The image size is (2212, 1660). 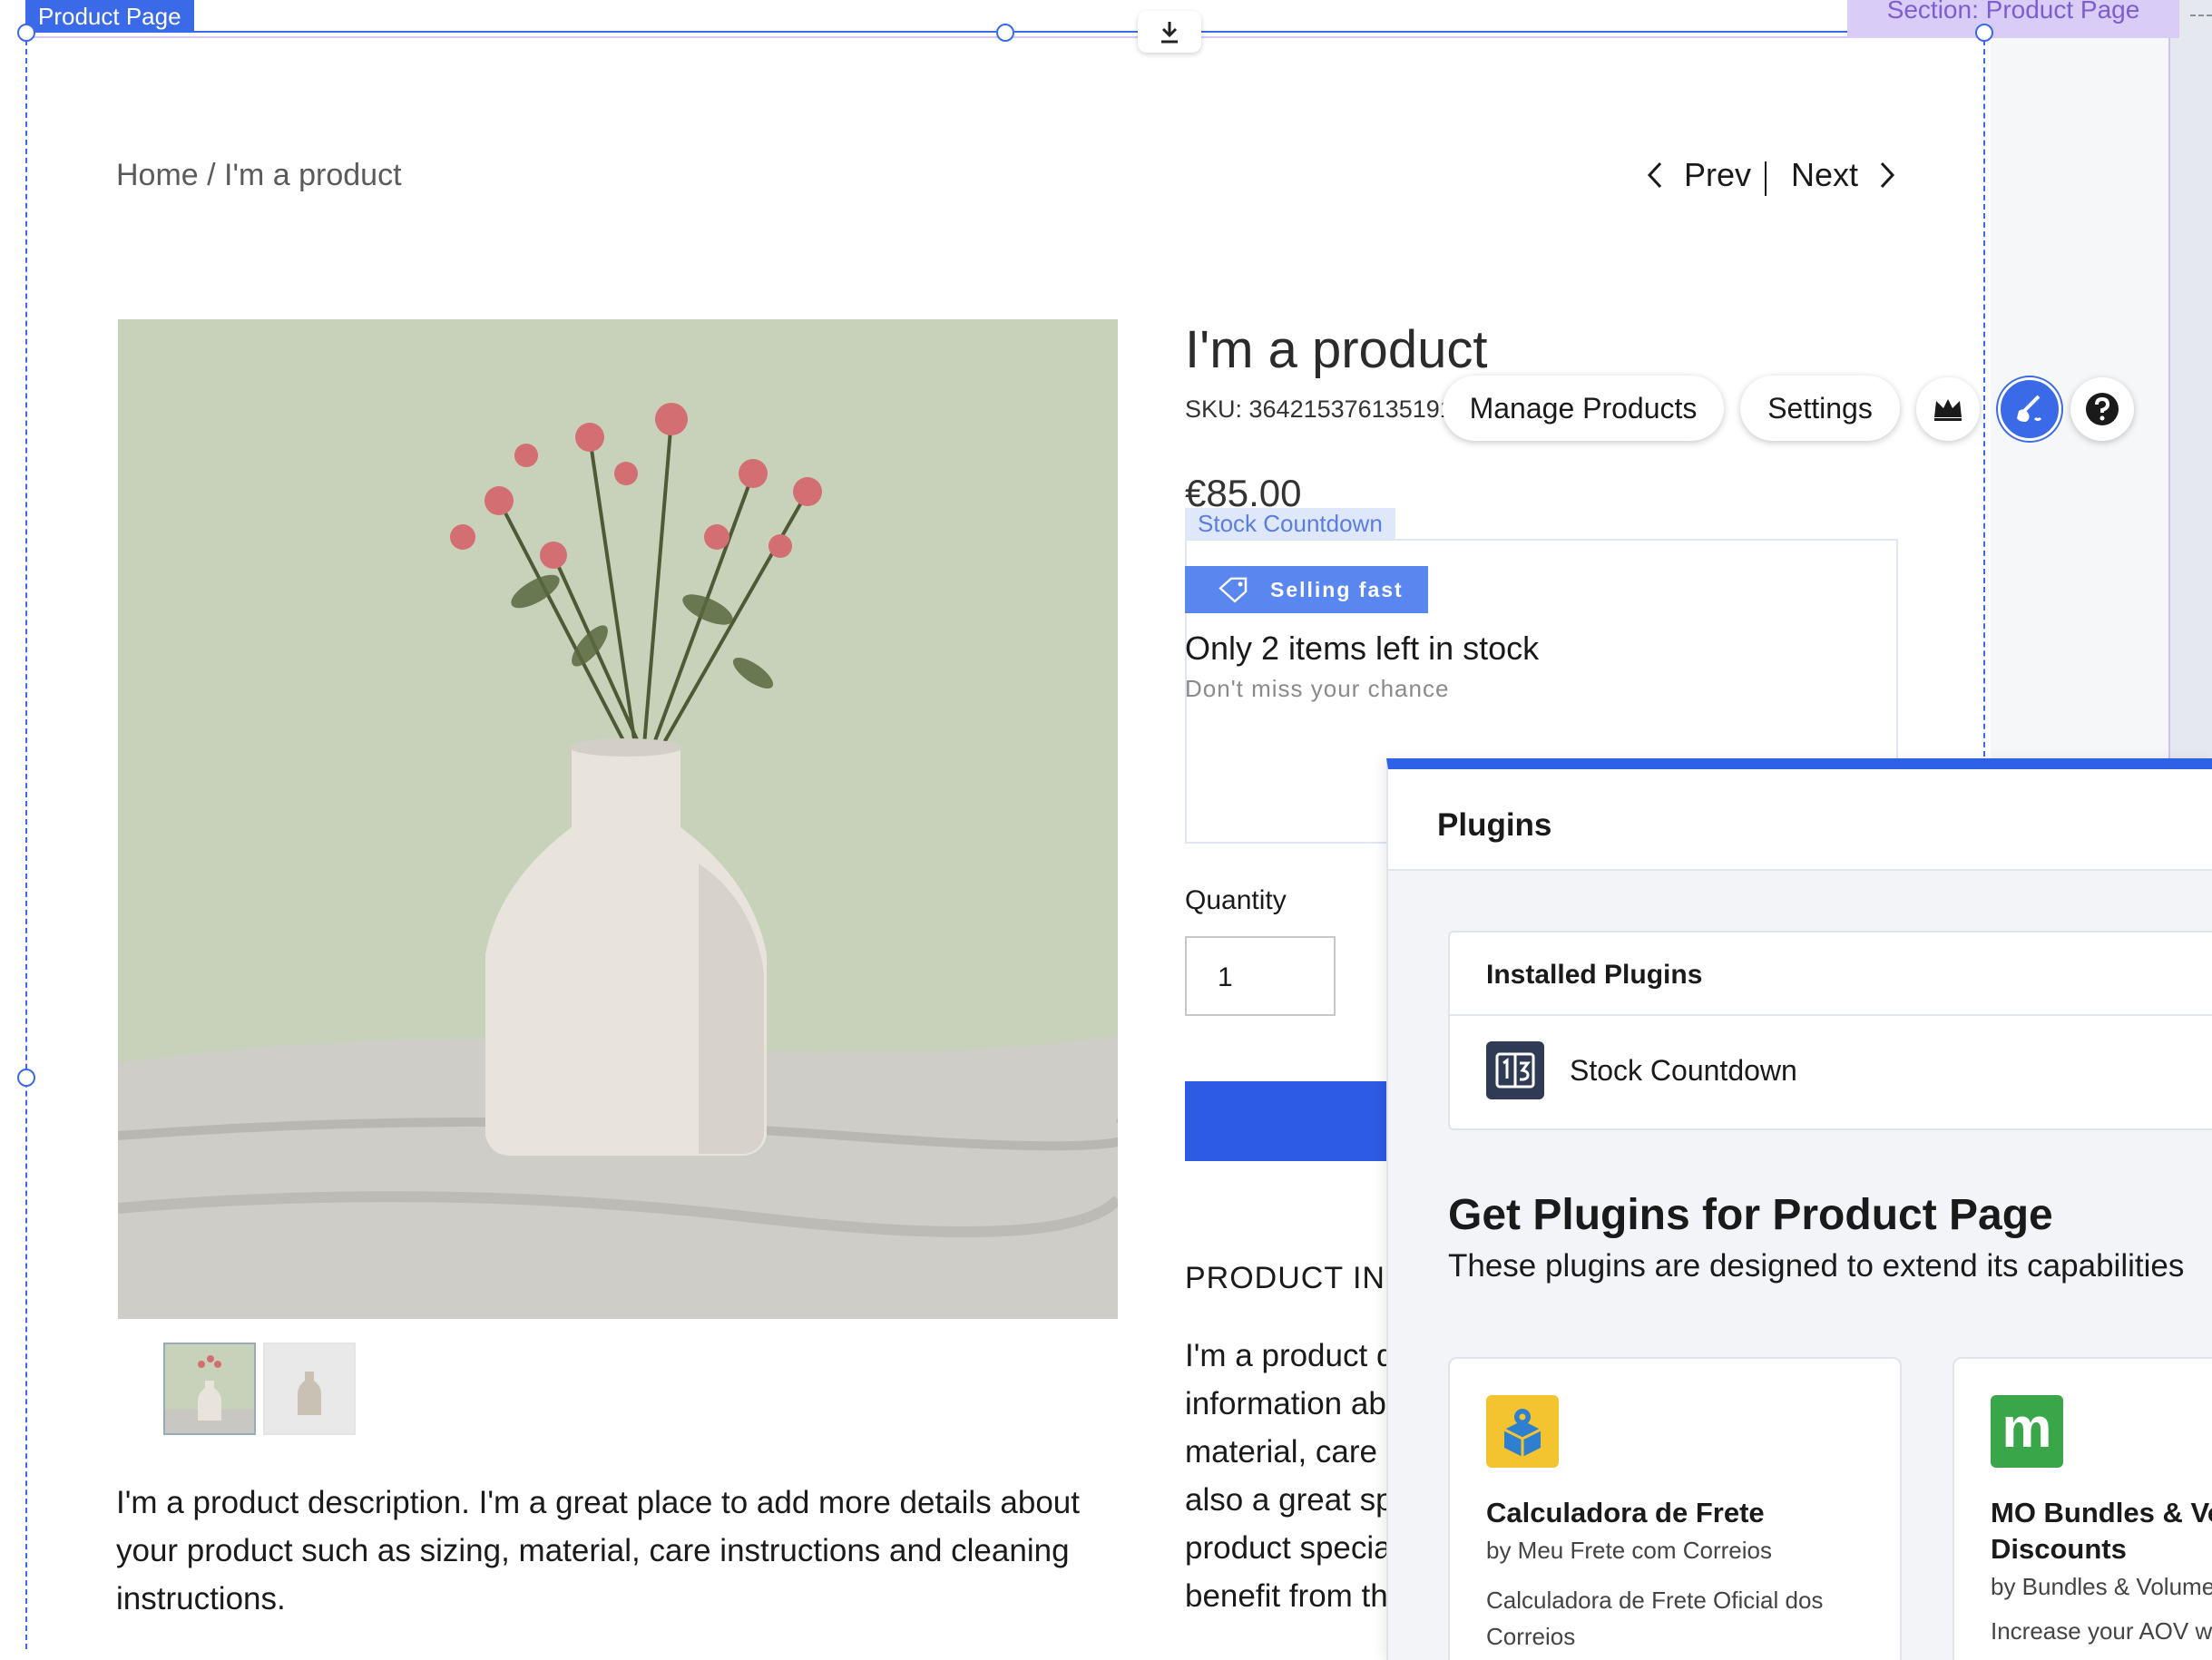 I want to click on crown-icon, so click(x=1948, y=409).